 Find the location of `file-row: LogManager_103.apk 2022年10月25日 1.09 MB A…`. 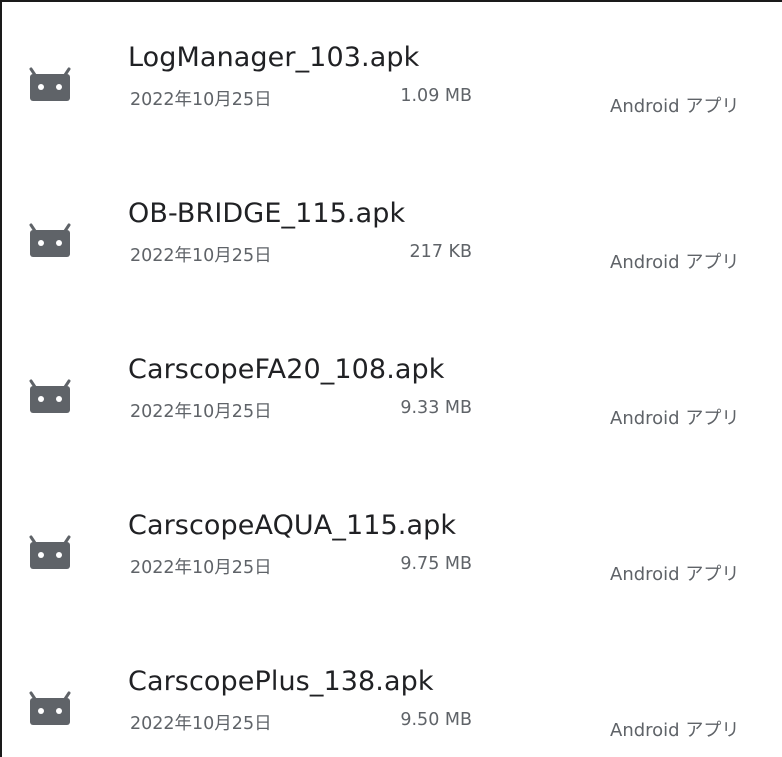

file-row: LogManager_103.apk 2022年10月25日 1.09 MB A… is located at coordinates (392, 92).